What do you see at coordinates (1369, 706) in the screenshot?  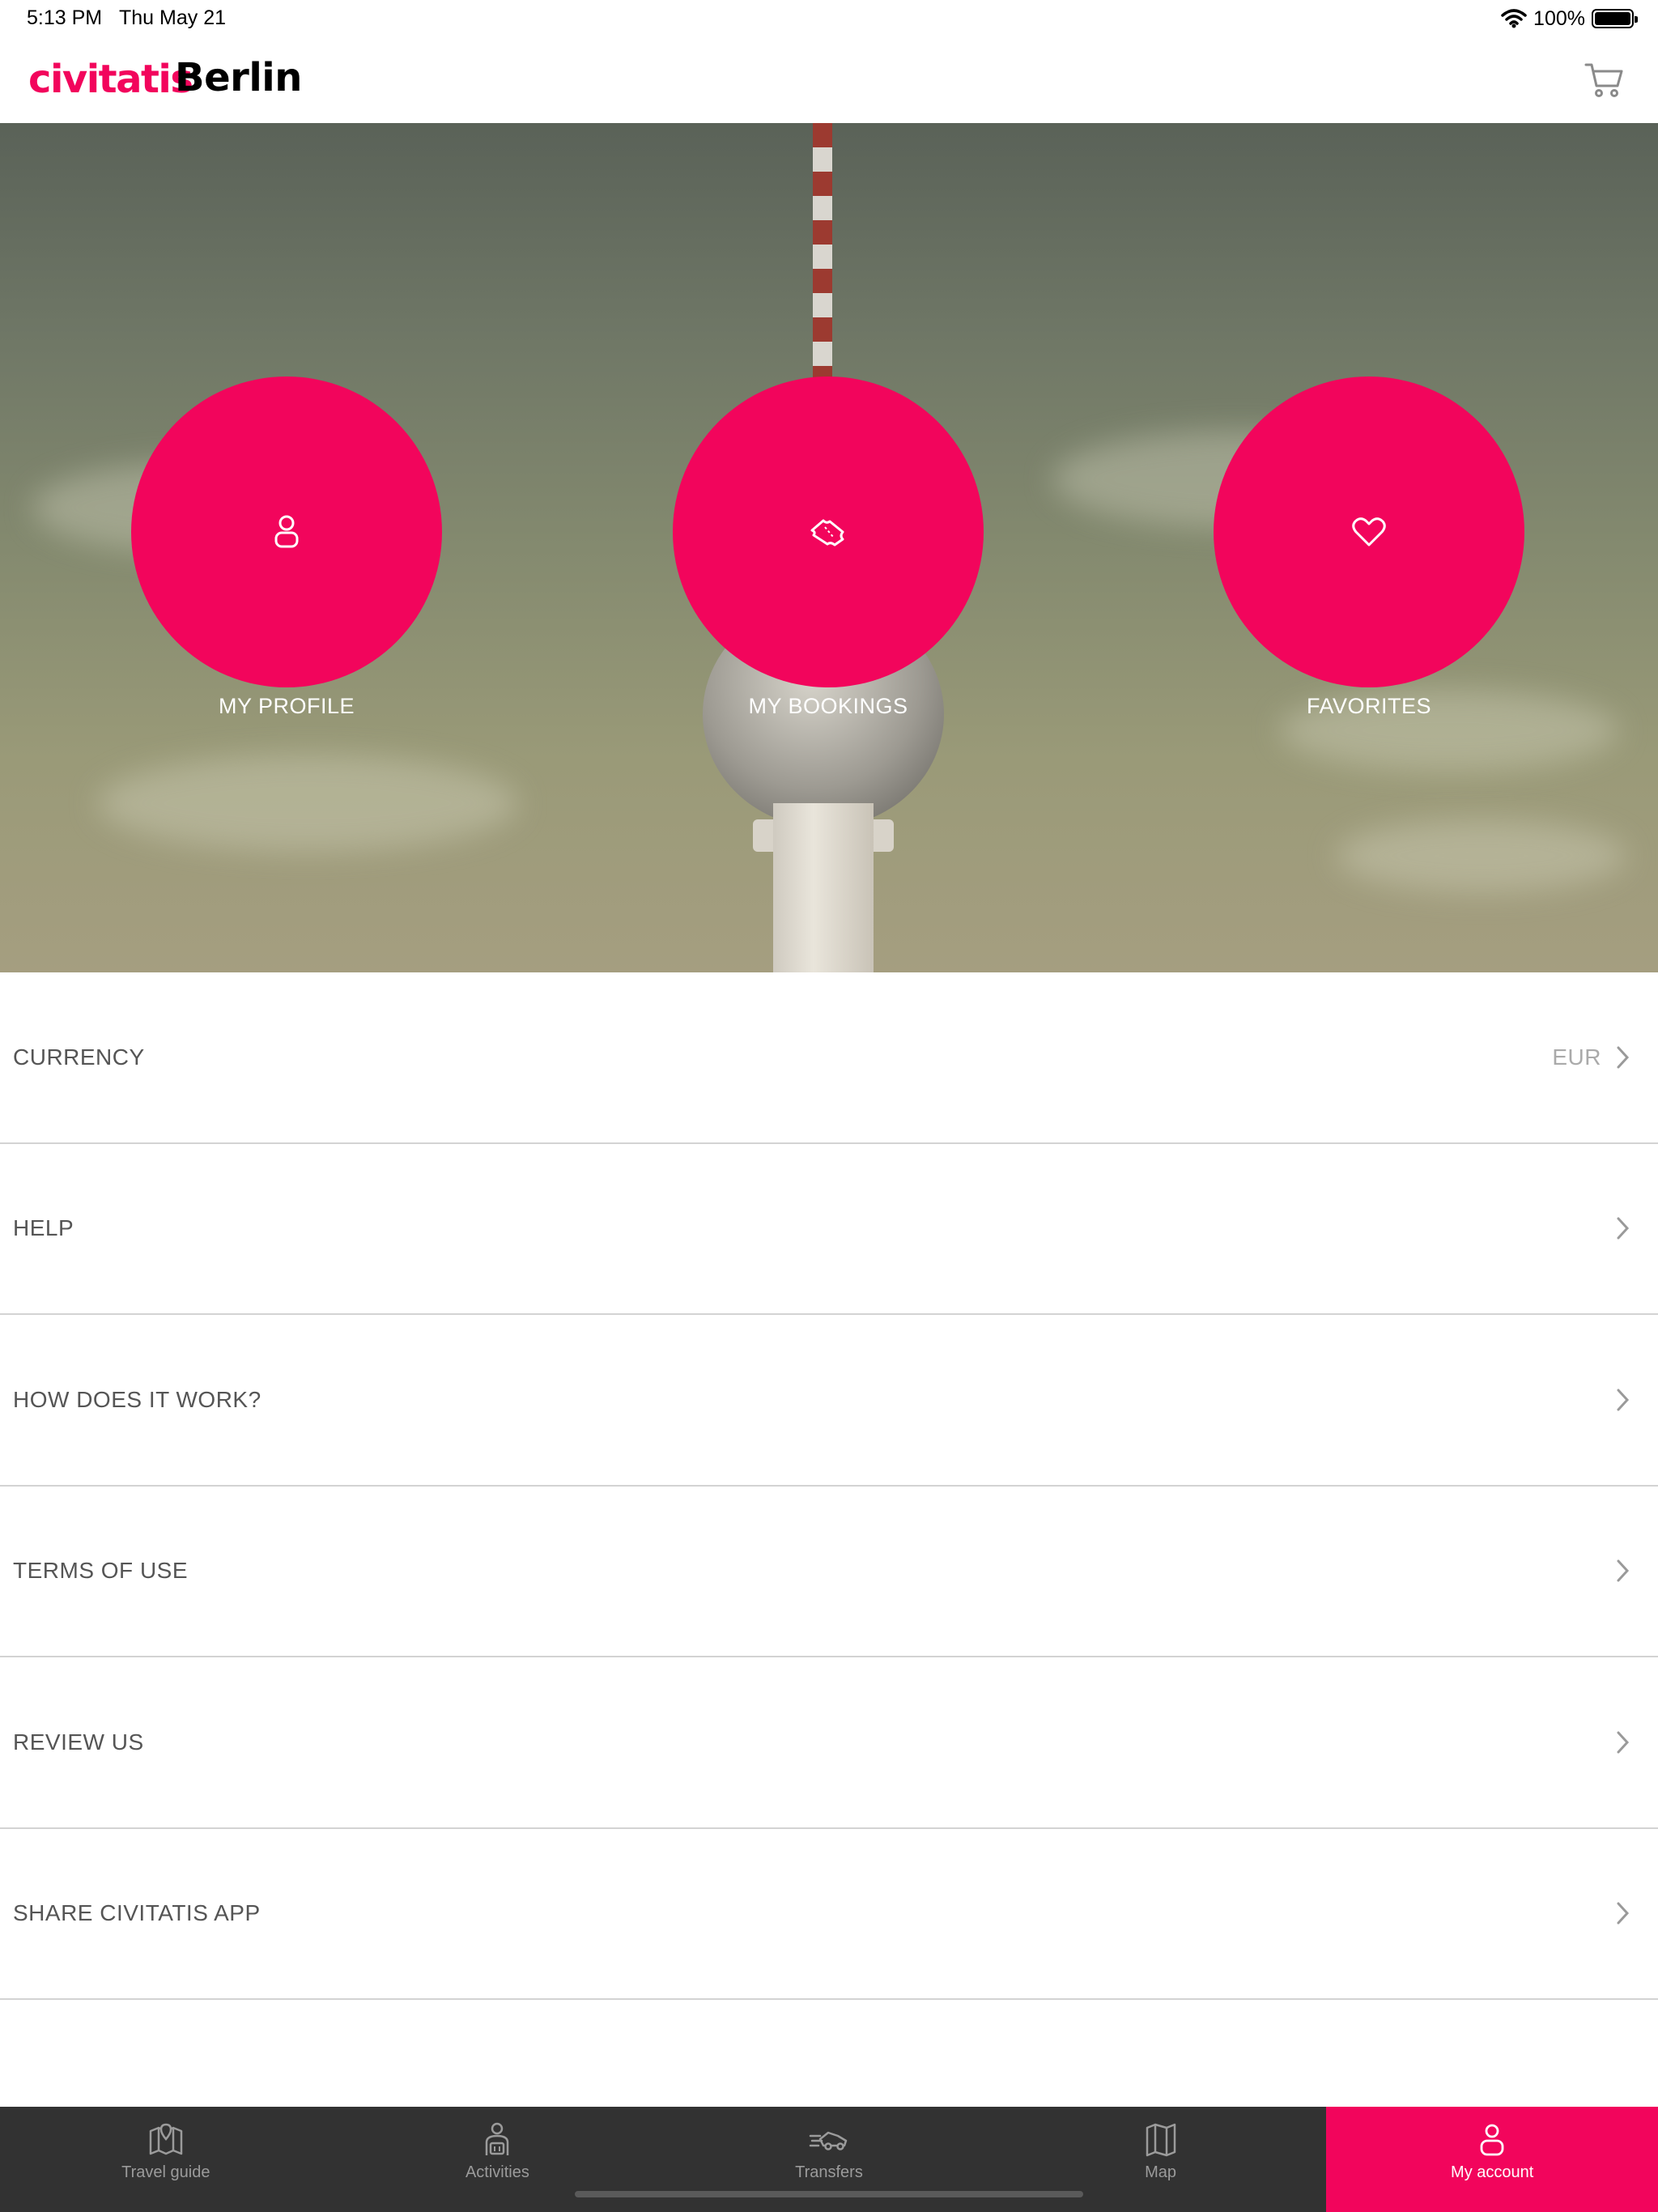 I see `favorites-label: FAVORITES` at bounding box center [1369, 706].